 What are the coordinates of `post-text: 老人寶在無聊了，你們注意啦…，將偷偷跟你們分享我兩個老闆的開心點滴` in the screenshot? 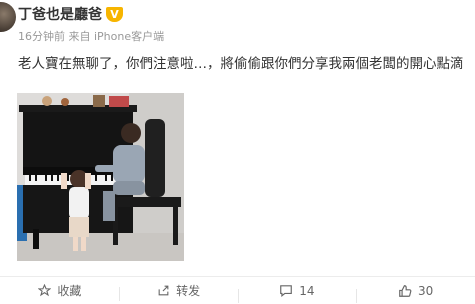 It's located at (241, 64).